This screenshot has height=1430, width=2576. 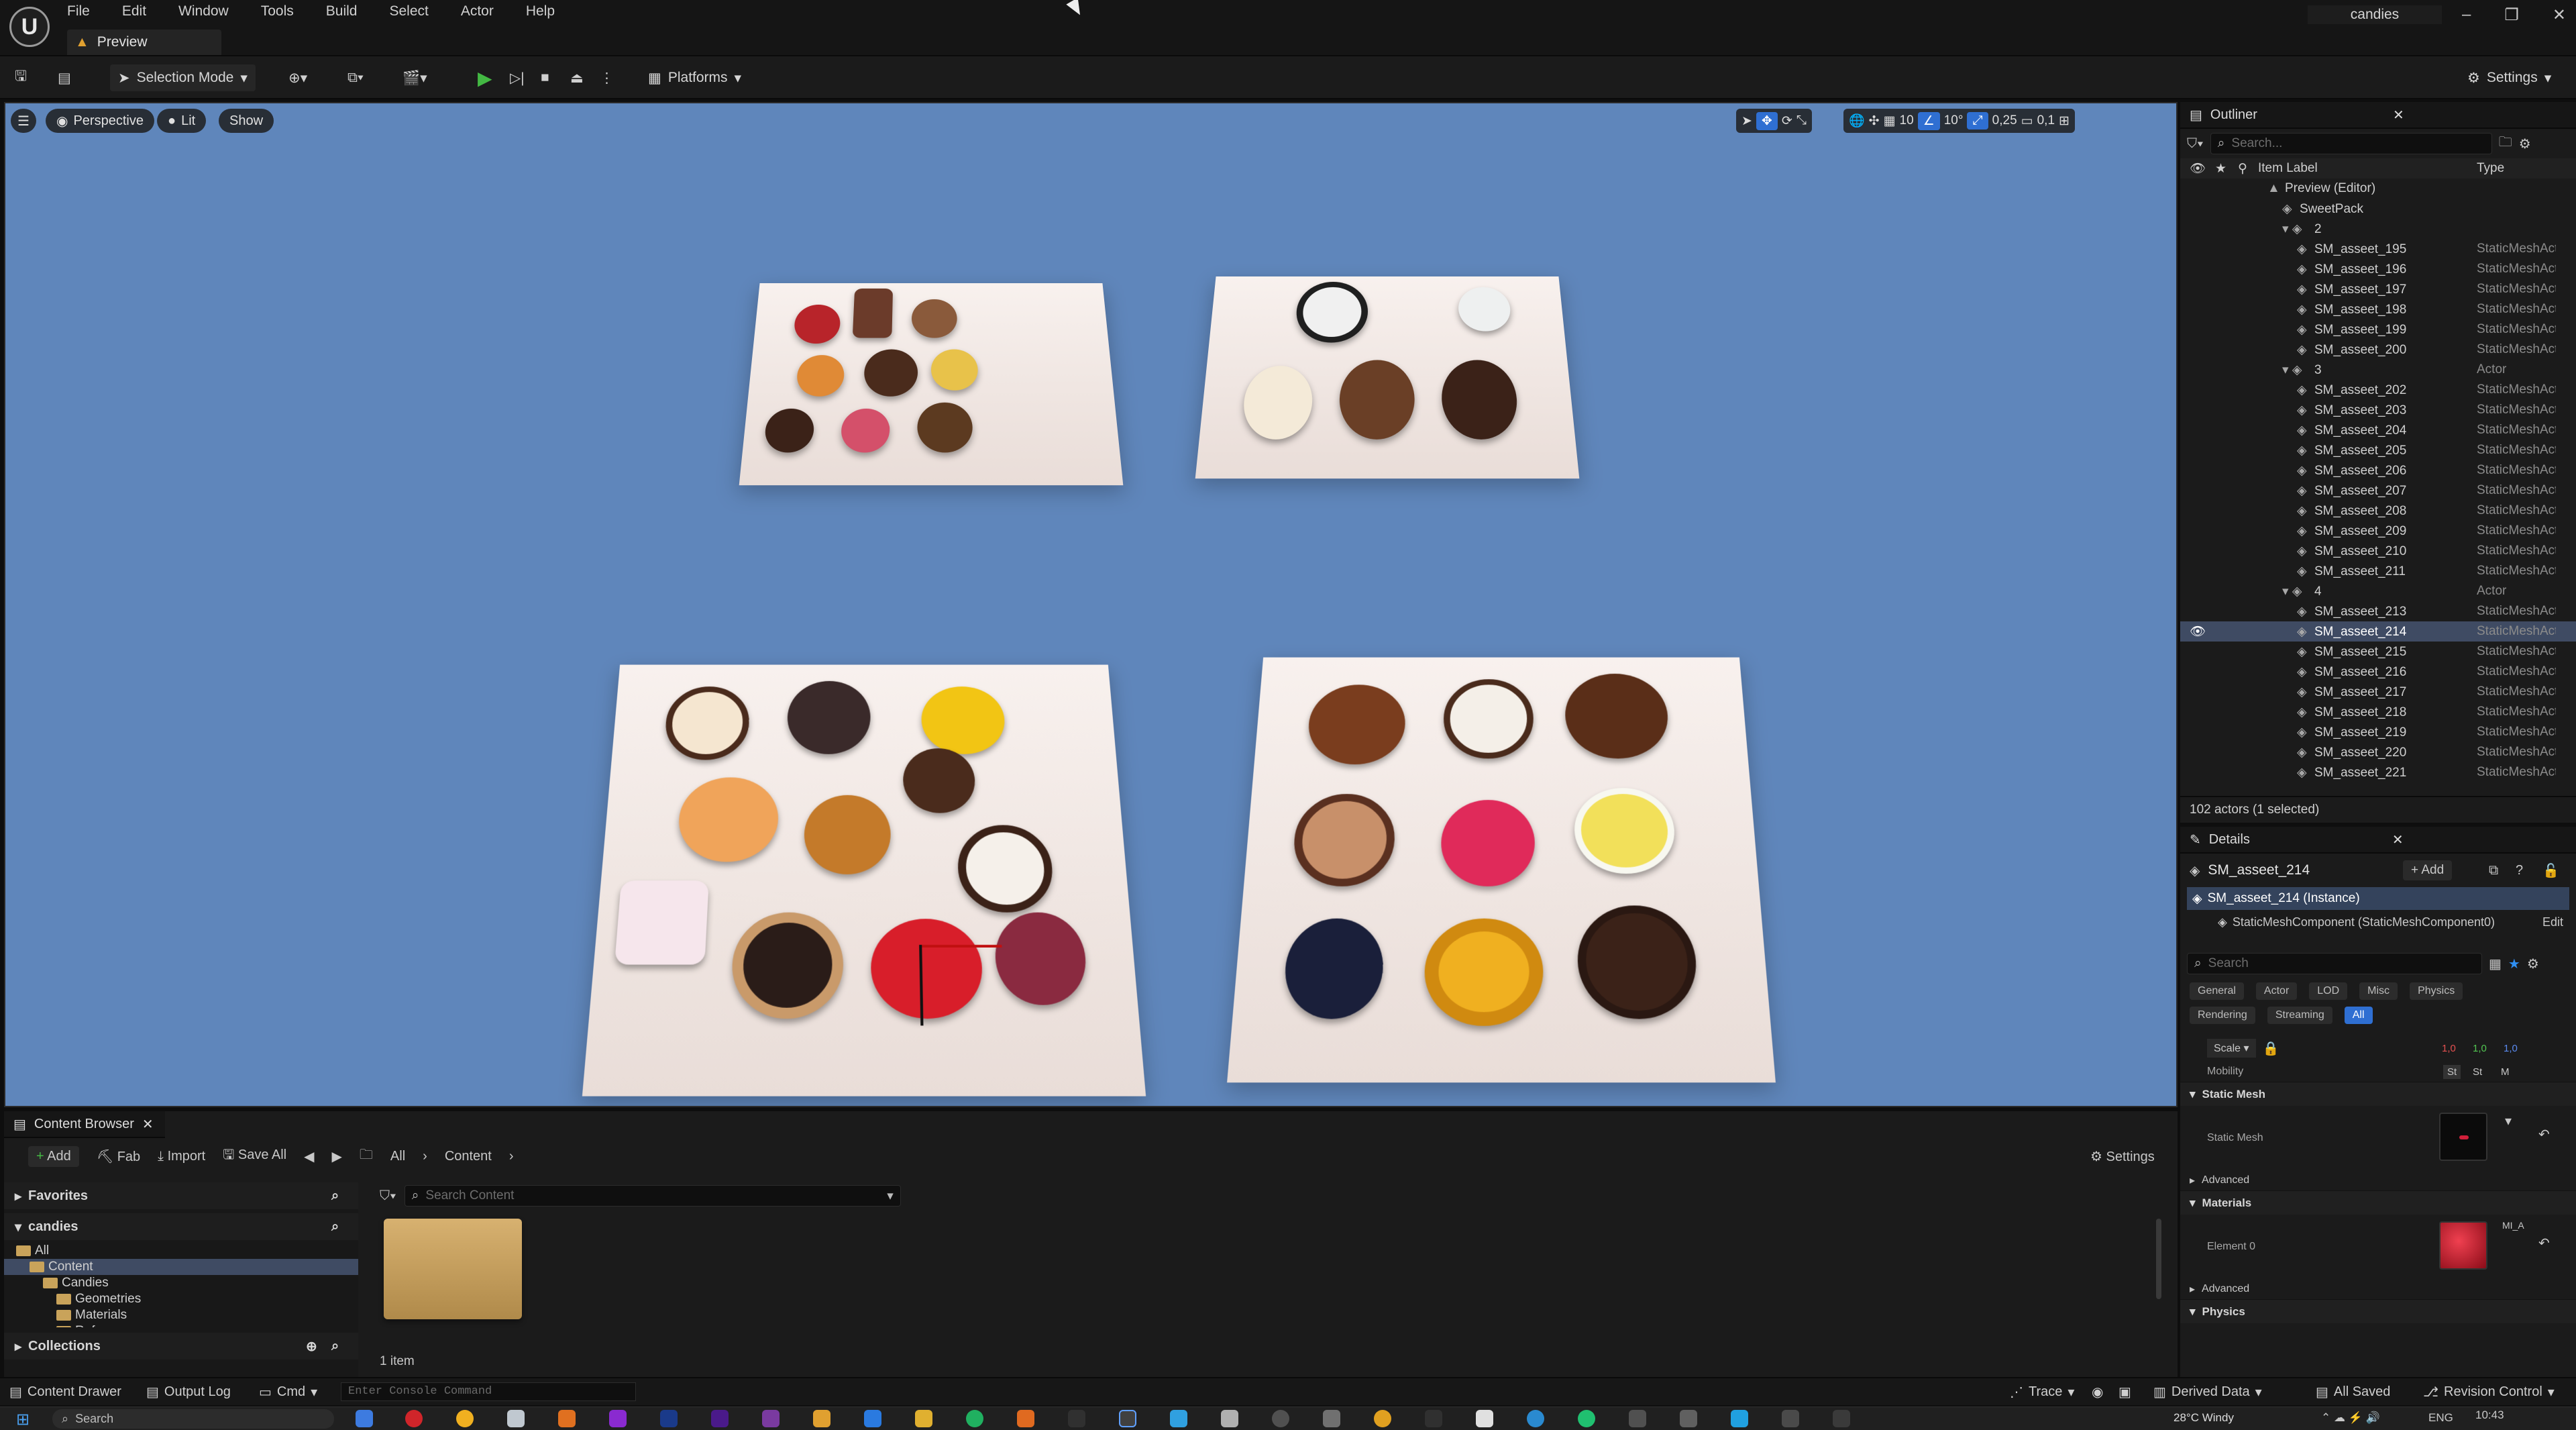 I want to click on rotation-snap-icon: ∠, so click(x=1928, y=121).